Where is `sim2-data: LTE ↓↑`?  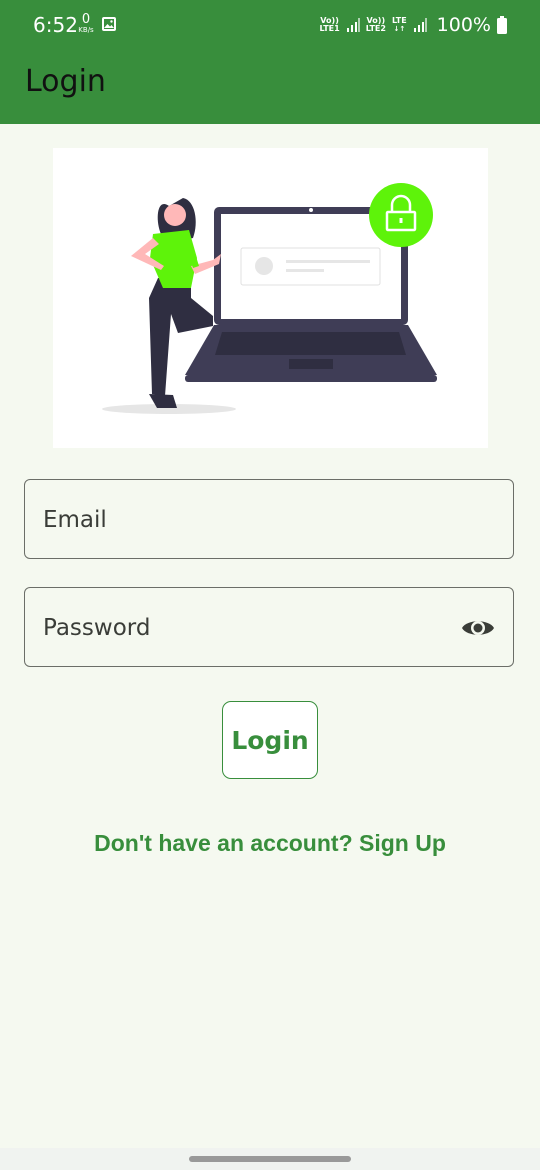
sim2-data: LTE ↓↑ is located at coordinates (399, 25).